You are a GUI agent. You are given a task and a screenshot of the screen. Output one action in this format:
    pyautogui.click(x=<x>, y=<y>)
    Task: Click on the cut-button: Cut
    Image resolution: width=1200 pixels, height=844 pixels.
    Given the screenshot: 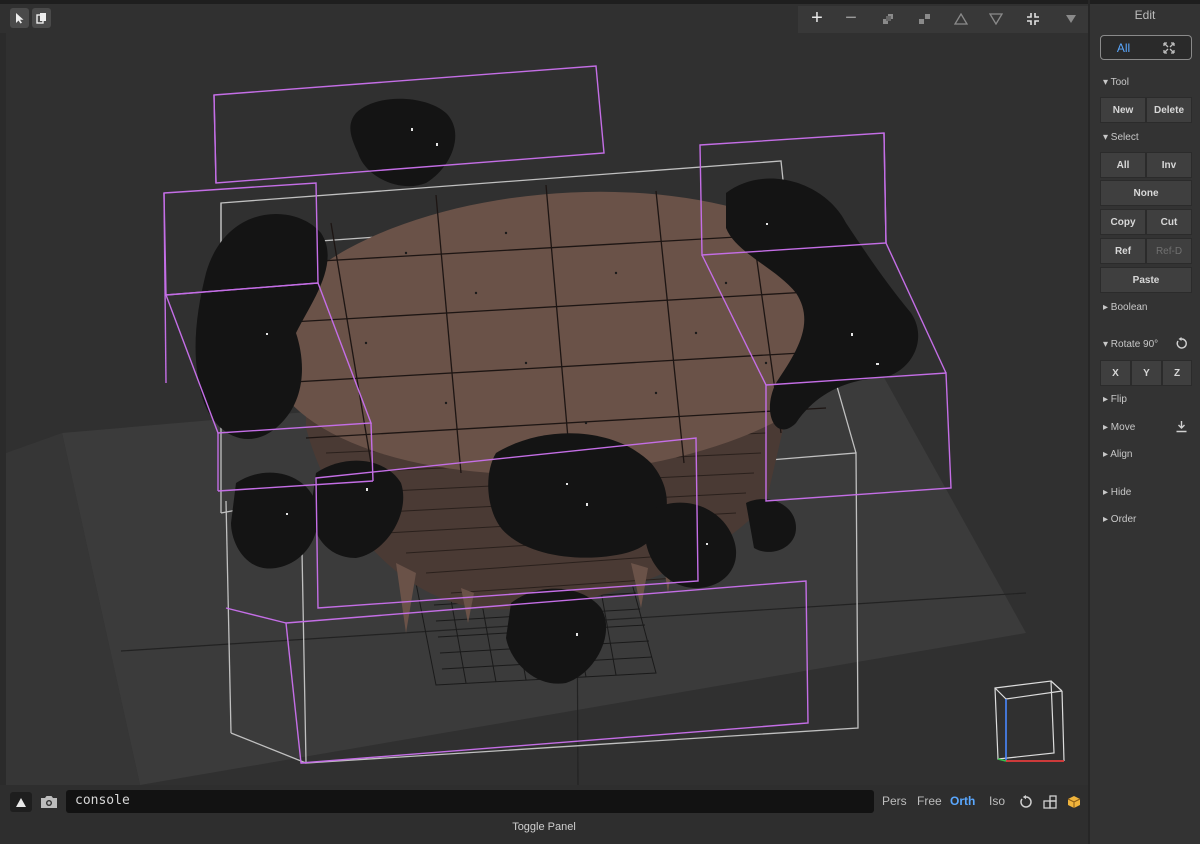 What is the action you would take?
    pyautogui.click(x=1169, y=222)
    